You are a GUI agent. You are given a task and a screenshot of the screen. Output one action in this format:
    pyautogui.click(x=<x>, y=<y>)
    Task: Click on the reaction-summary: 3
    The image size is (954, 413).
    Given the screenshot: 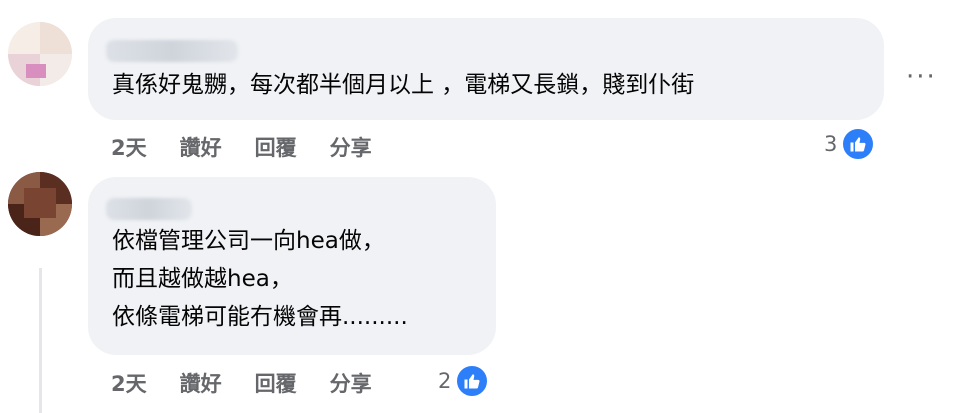 What is the action you would take?
    pyautogui.click(x=850, y=144)
    